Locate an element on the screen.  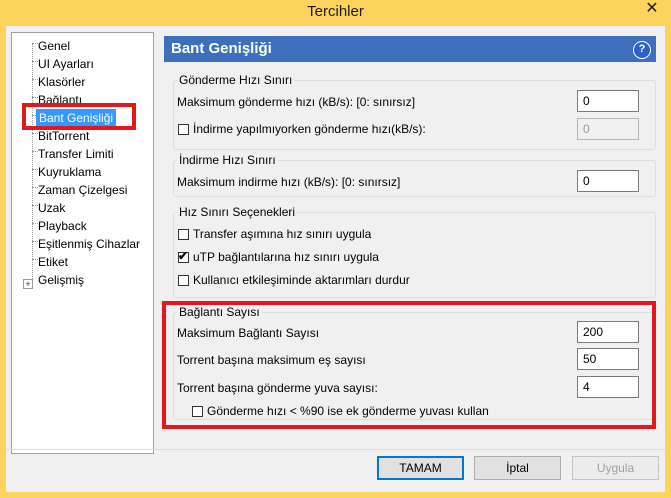
sidebar-item-queueing: Kuyruklama is located at coordinates (69, 172).